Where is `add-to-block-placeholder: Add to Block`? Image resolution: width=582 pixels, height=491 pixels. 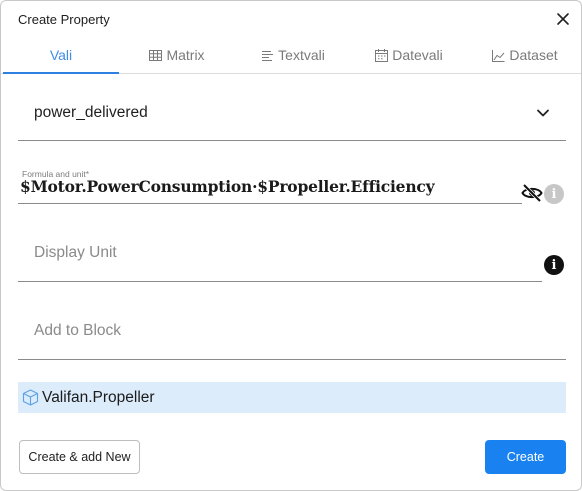 add-to-block-placeholder: Add to Block is located at coordinates (78, 330).